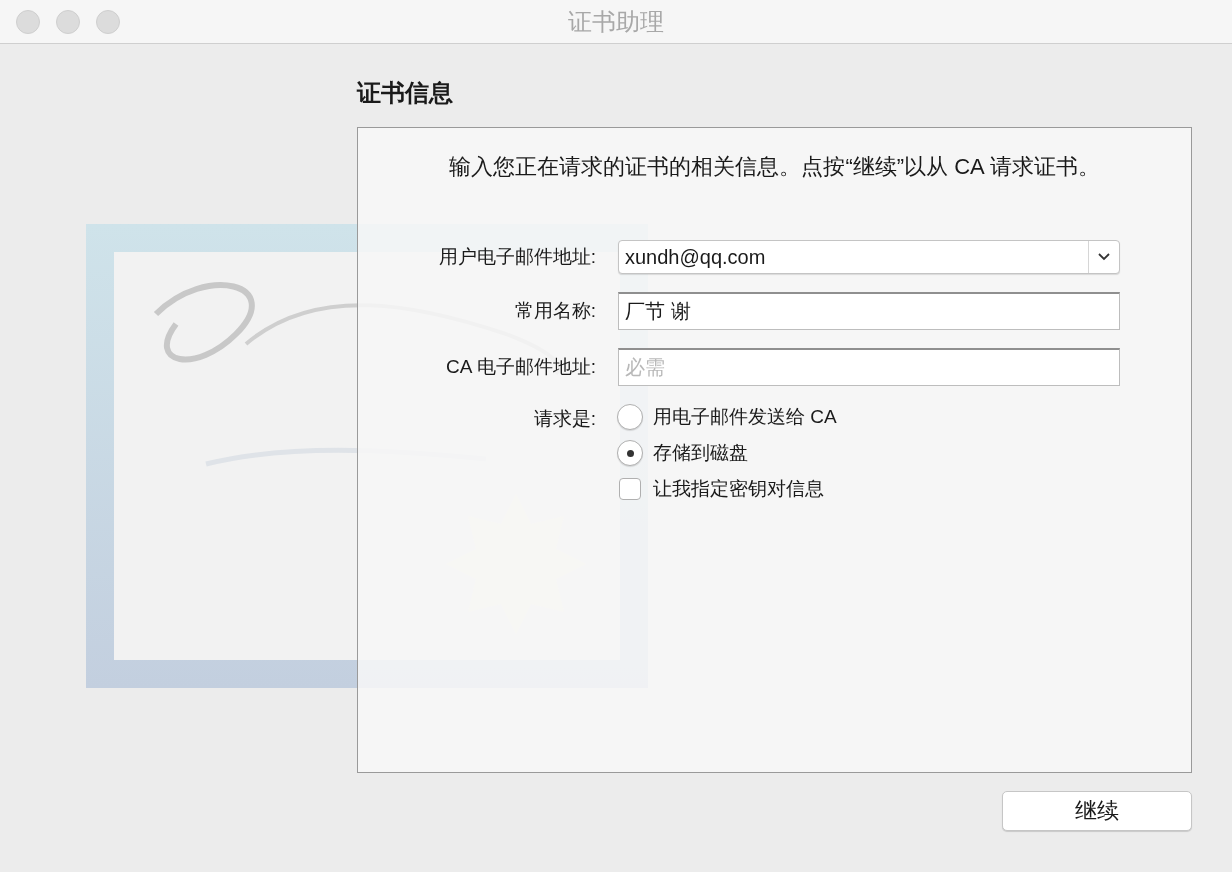 This screenshot has width=1232, height=872. What do you see at coordinates (869, 311) in the screenshot?
I see `input-field: 厂节 谢` at bounding box center [869, 311].